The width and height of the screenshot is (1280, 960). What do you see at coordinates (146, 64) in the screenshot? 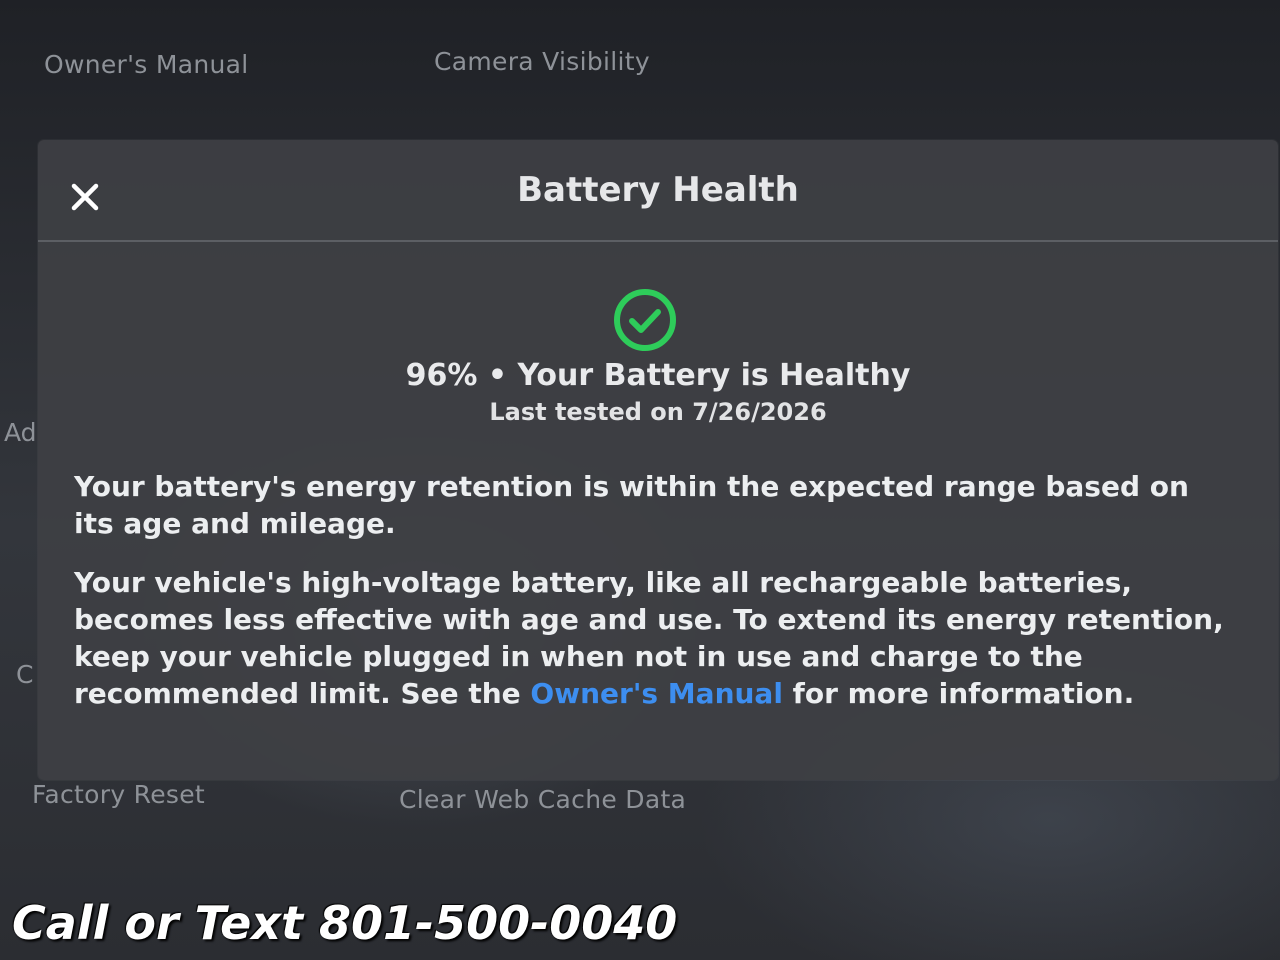
I see `menu-item-owners-manual: Owner's Manual` at bounding box center [146, 64].